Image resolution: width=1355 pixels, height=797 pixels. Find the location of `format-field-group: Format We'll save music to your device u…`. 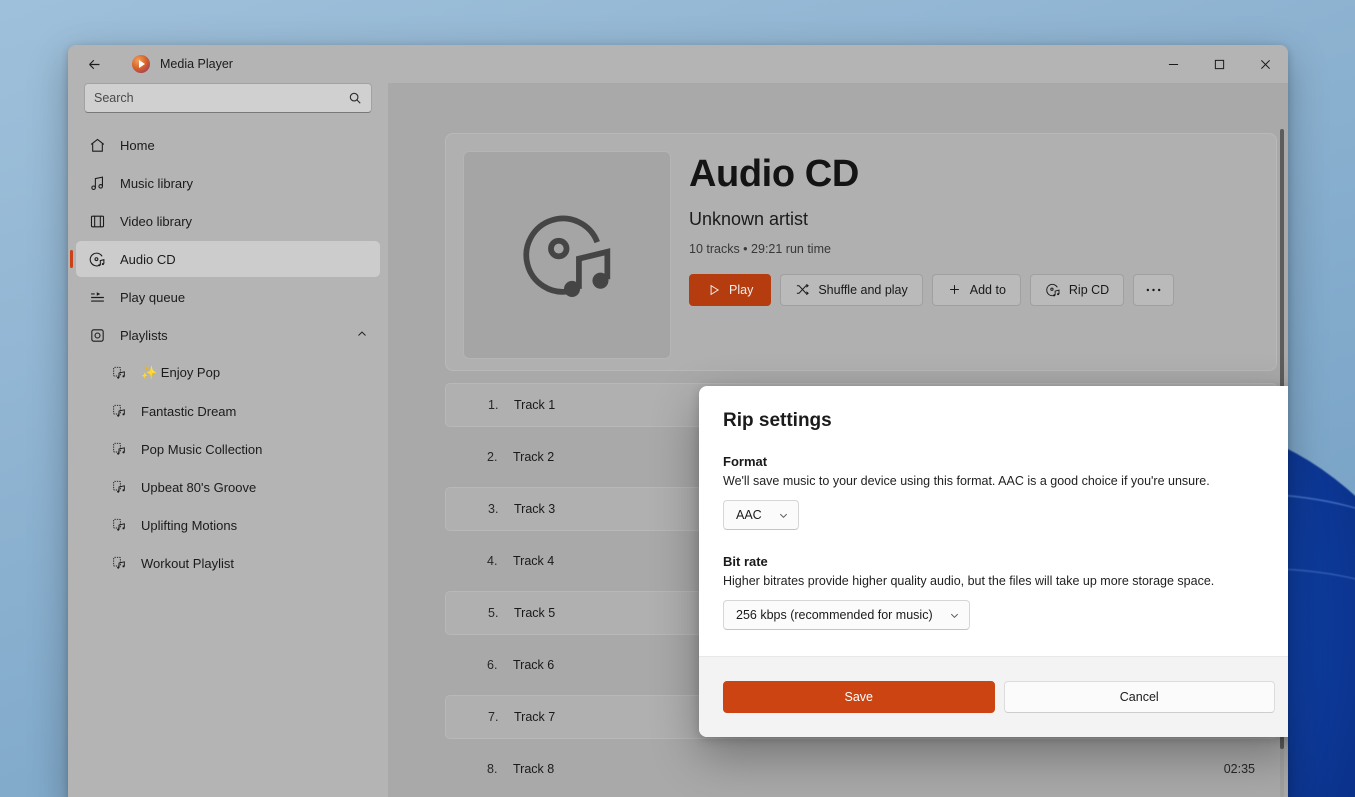

format-field-group: Format We'll save music to your device u… is located at coordinates (999, 492).